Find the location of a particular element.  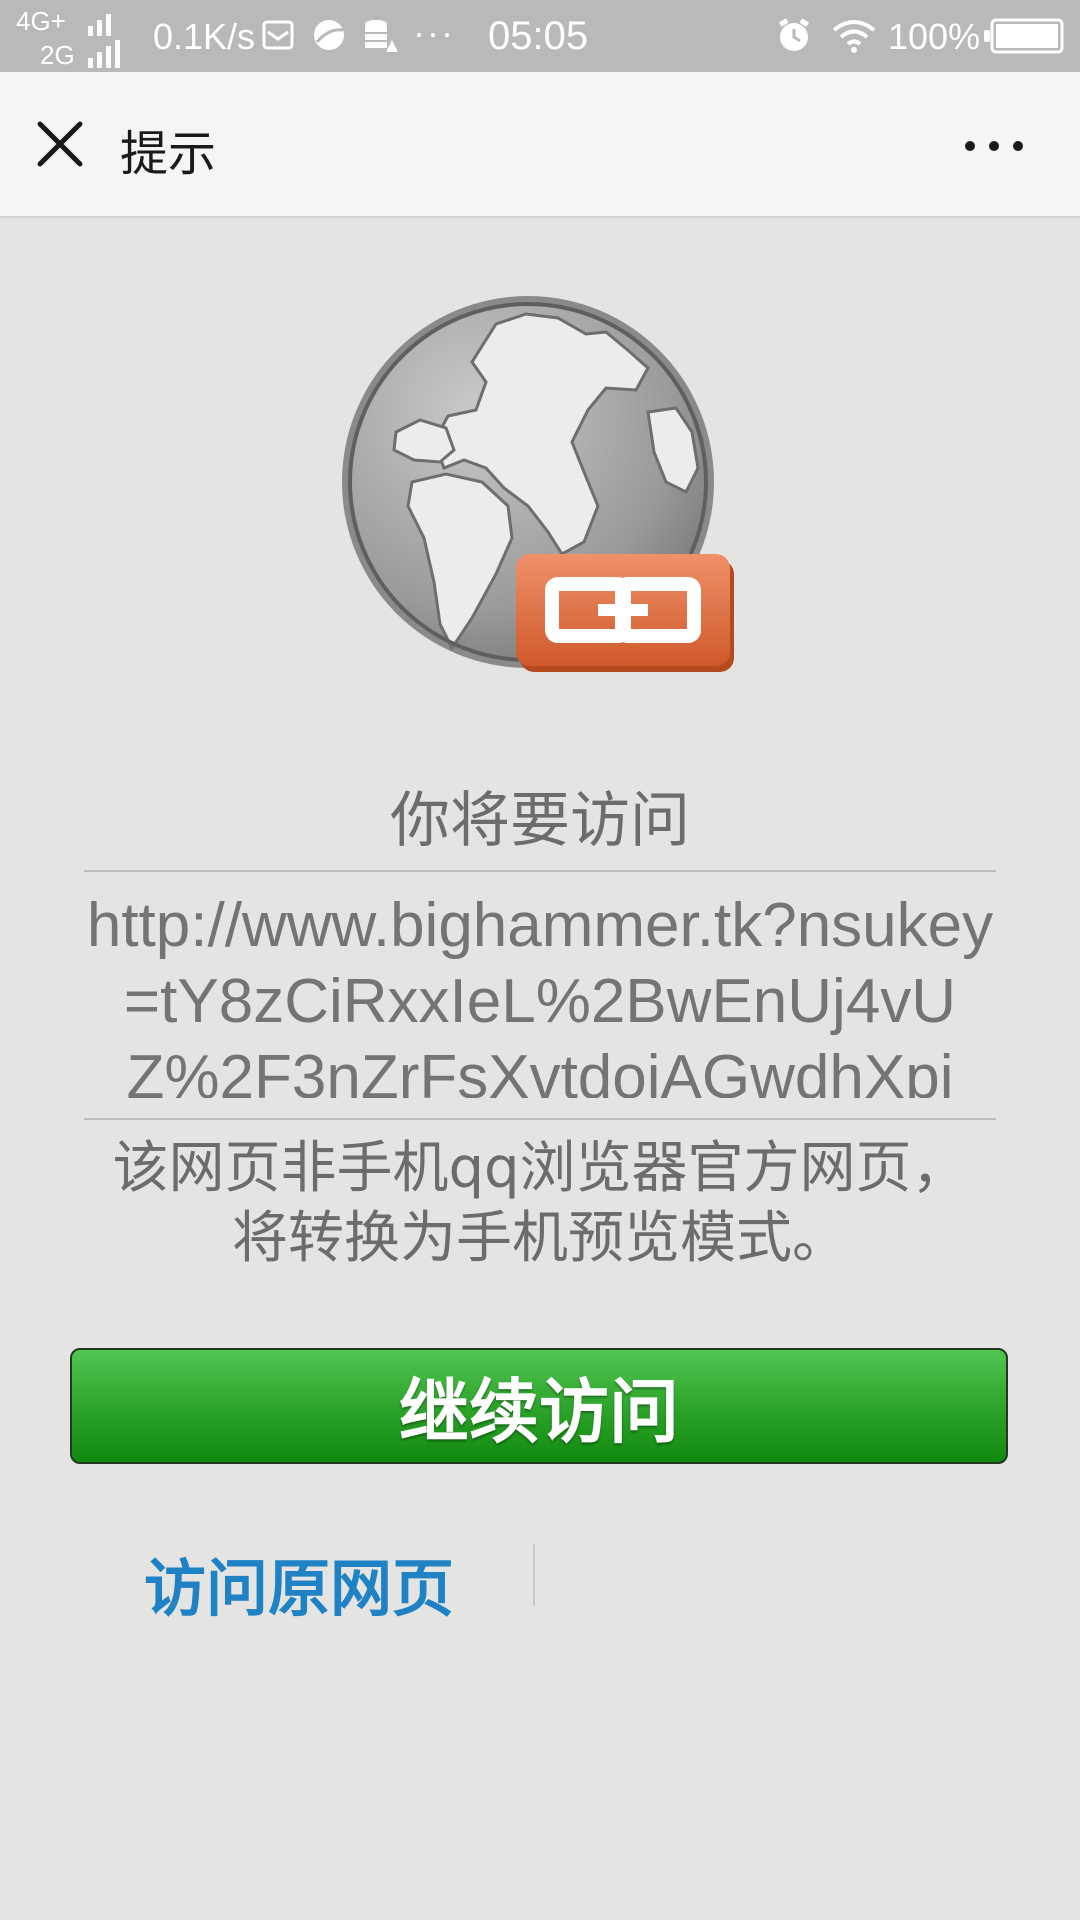

alarm-icon is located at coordinates (794, 34).